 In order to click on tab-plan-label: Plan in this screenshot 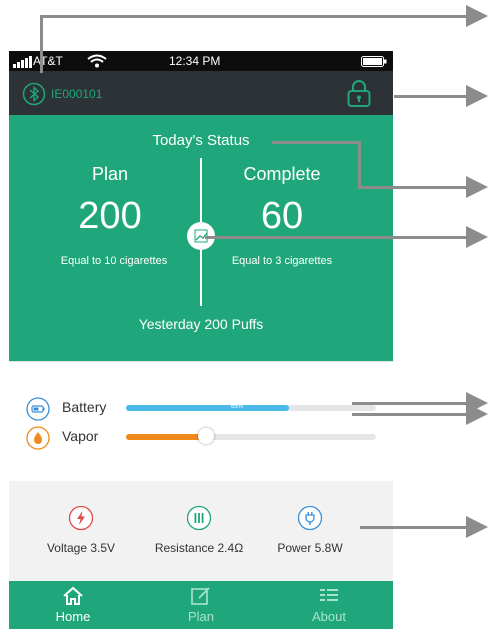, I will do `click(201, 616)`.